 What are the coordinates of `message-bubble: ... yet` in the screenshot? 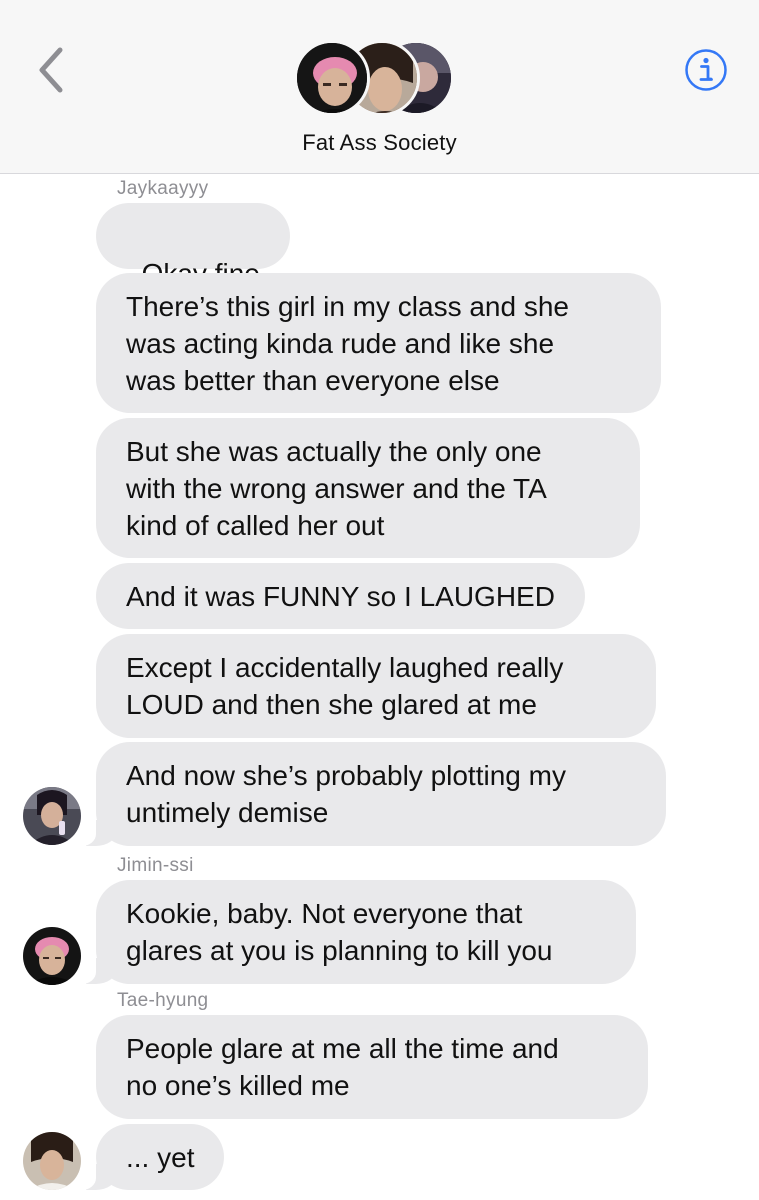 It's located at (148, 1157).